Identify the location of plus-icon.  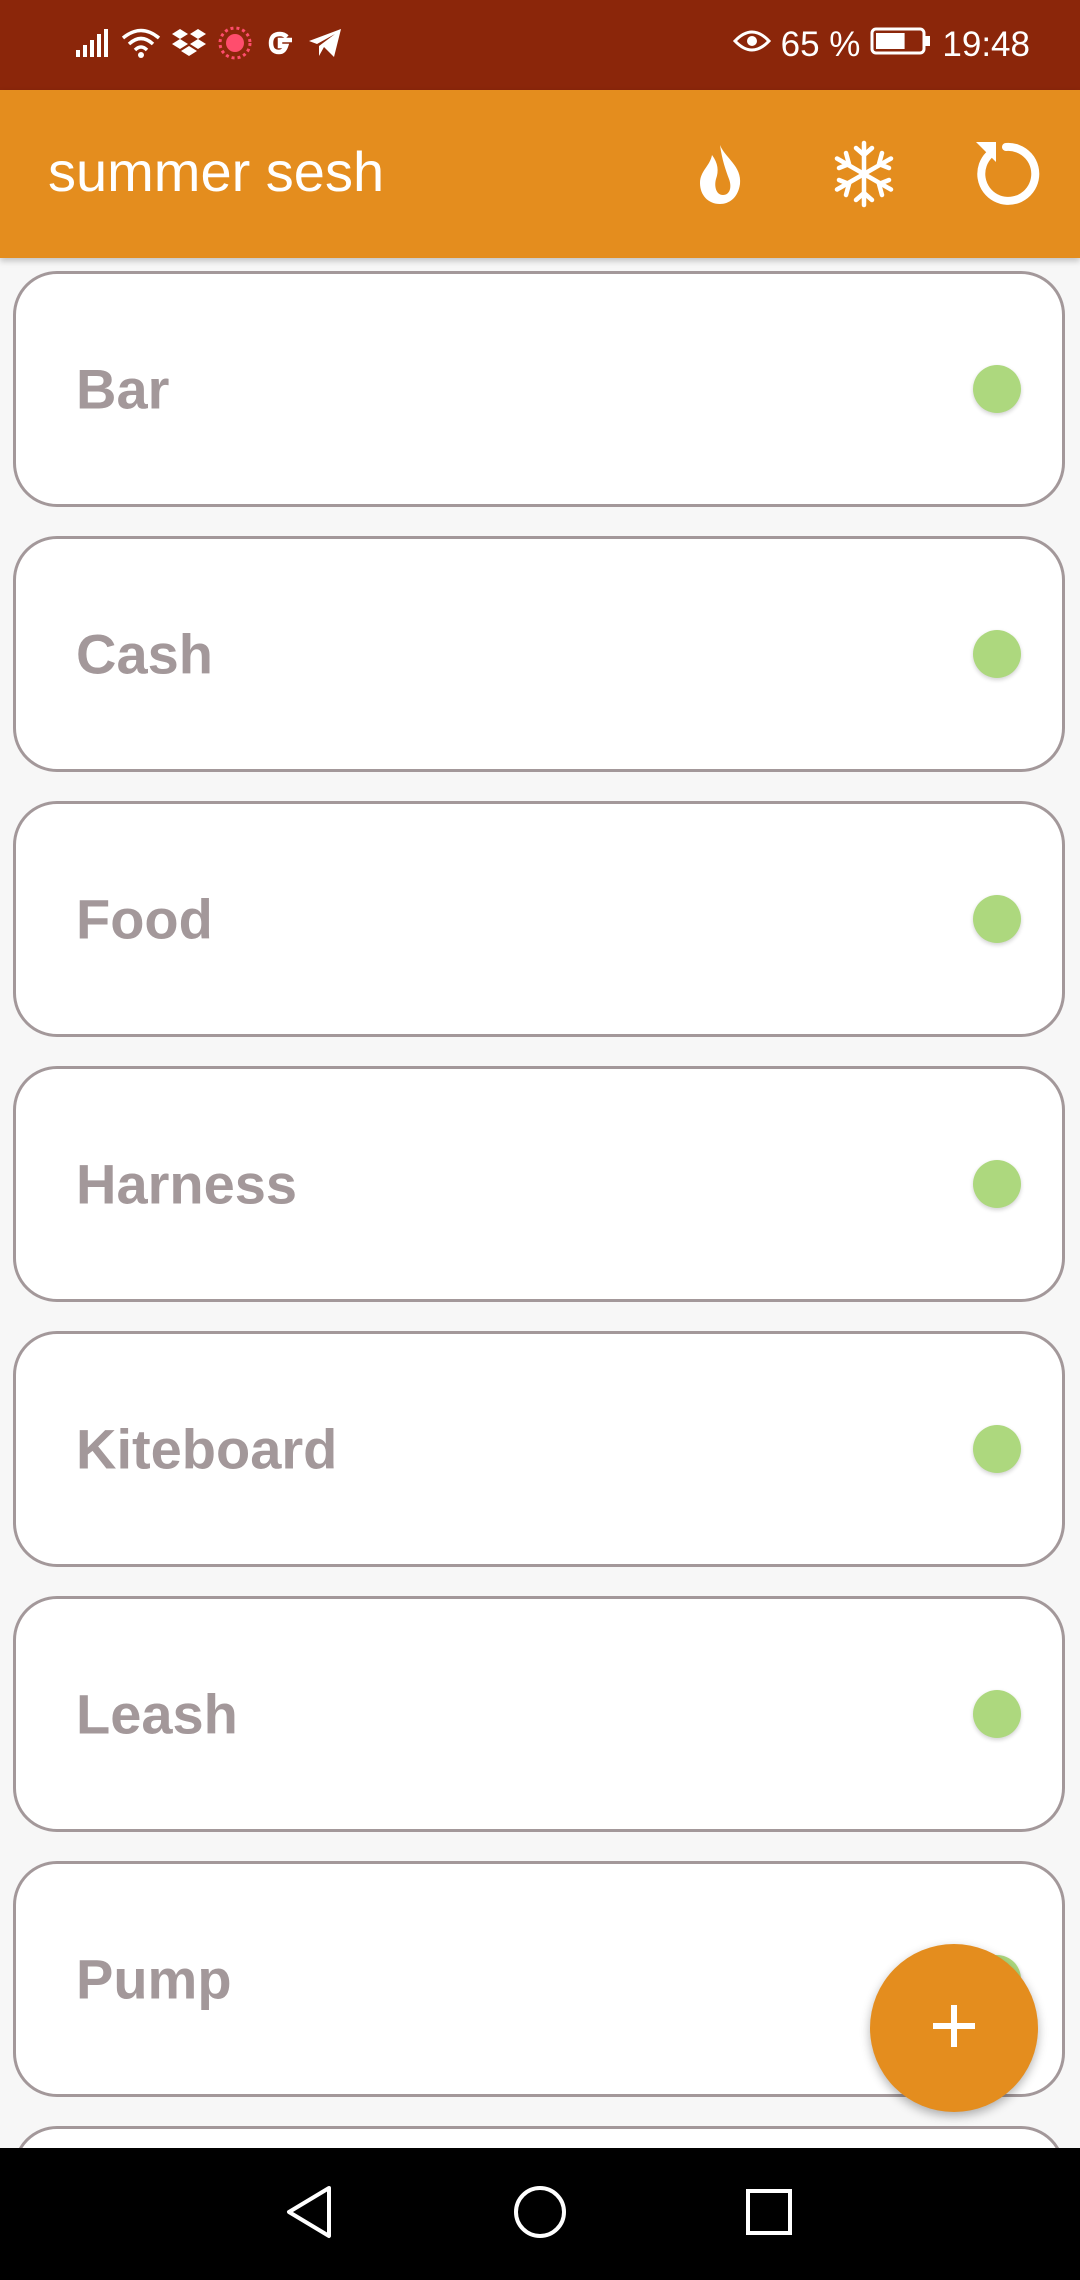
(954, 2028).